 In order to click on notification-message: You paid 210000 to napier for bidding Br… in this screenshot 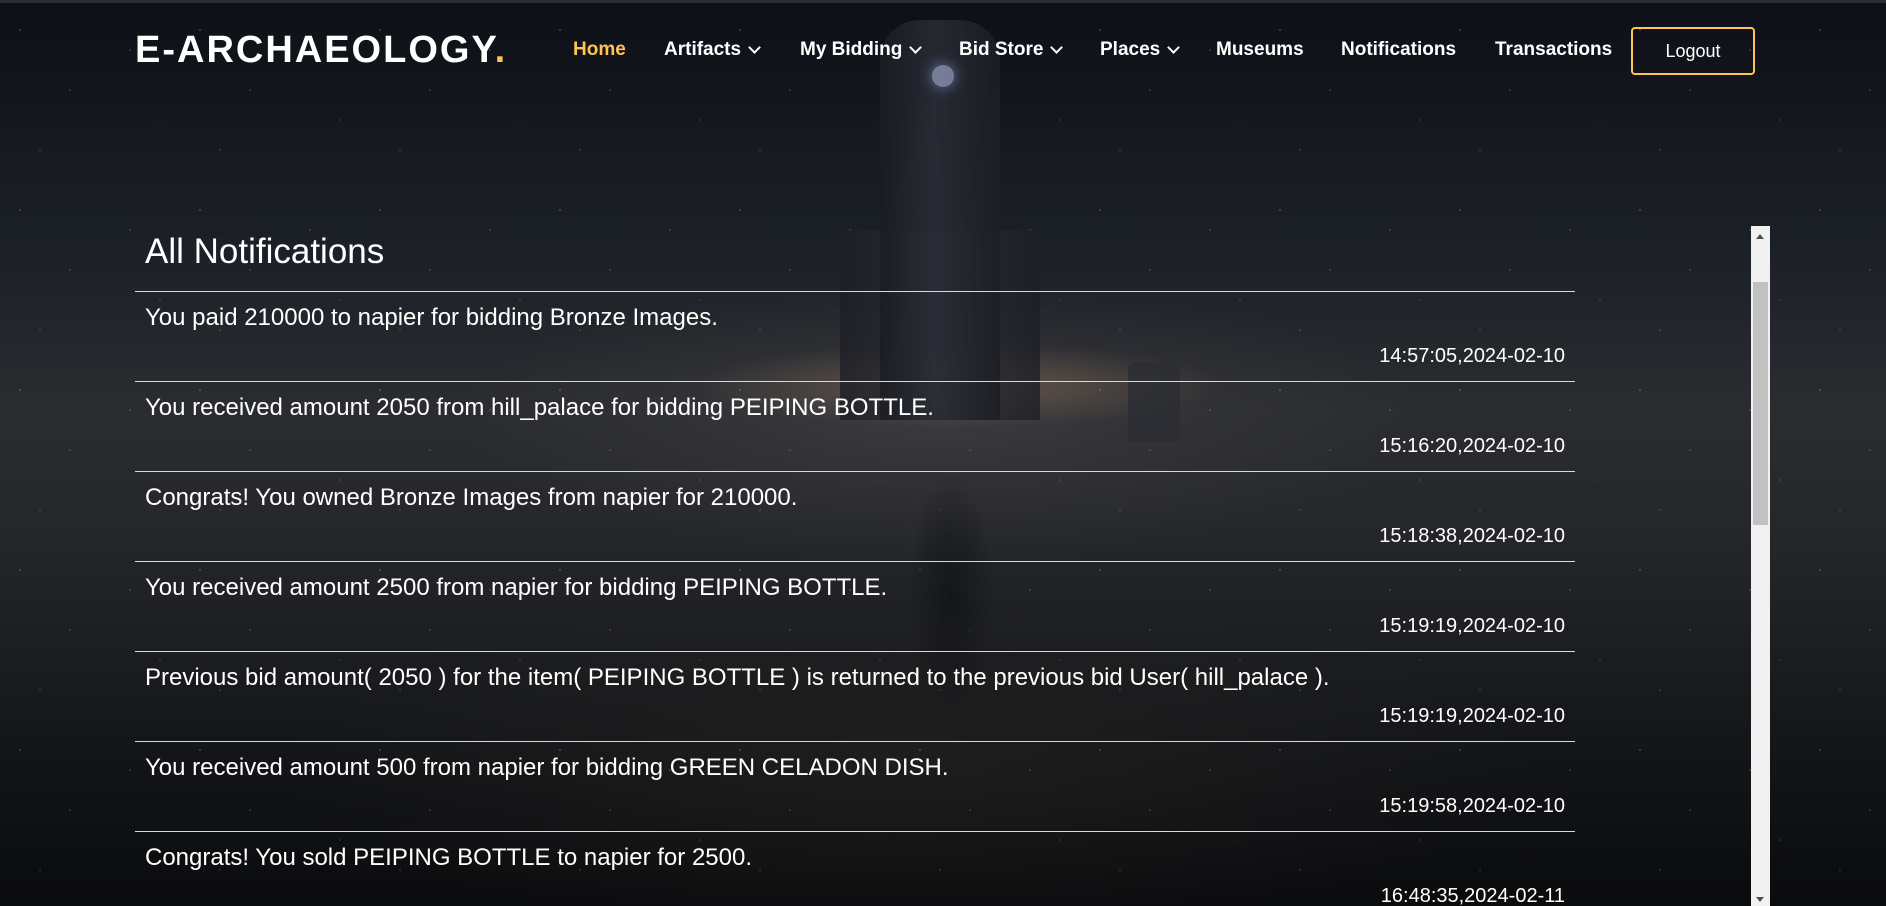, I will do `click(431, 317)`.